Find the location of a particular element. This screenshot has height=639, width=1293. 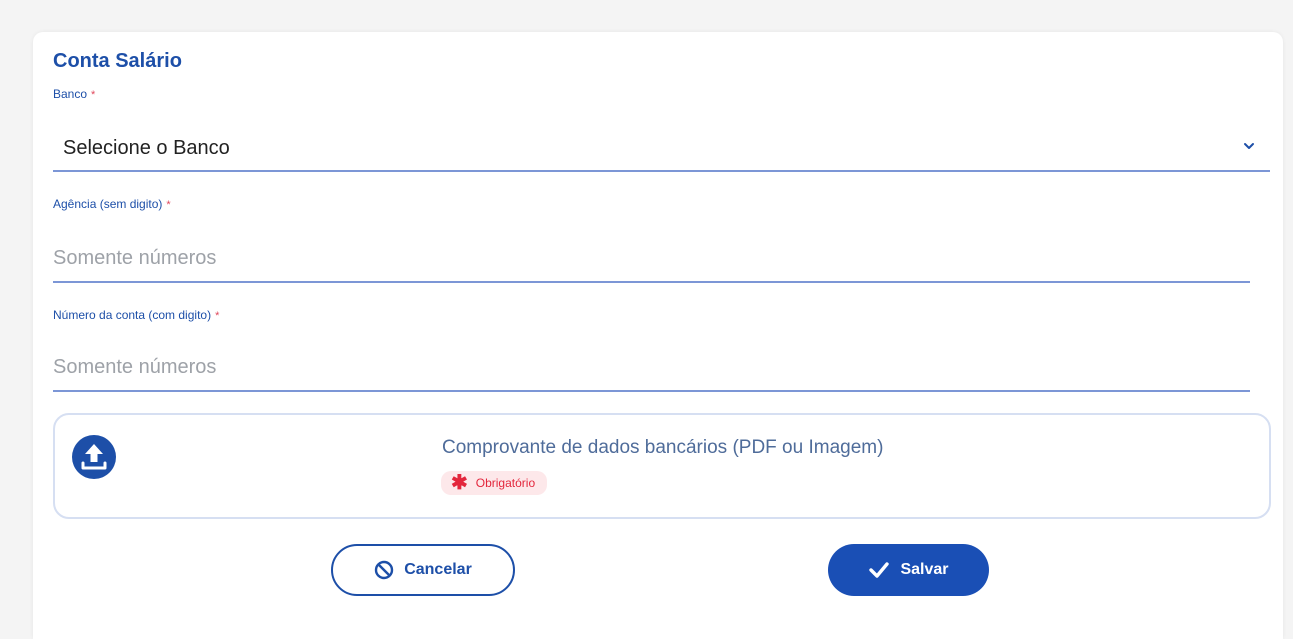

account-label: Número da conta (com digito) * is located at coordinates (136, 315).